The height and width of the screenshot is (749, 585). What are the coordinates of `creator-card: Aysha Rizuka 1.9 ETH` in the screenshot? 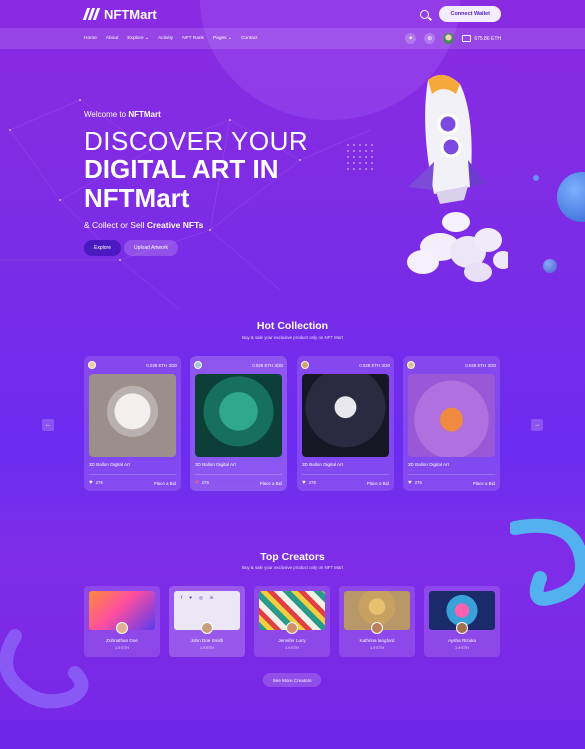 It's located at (462, 621).